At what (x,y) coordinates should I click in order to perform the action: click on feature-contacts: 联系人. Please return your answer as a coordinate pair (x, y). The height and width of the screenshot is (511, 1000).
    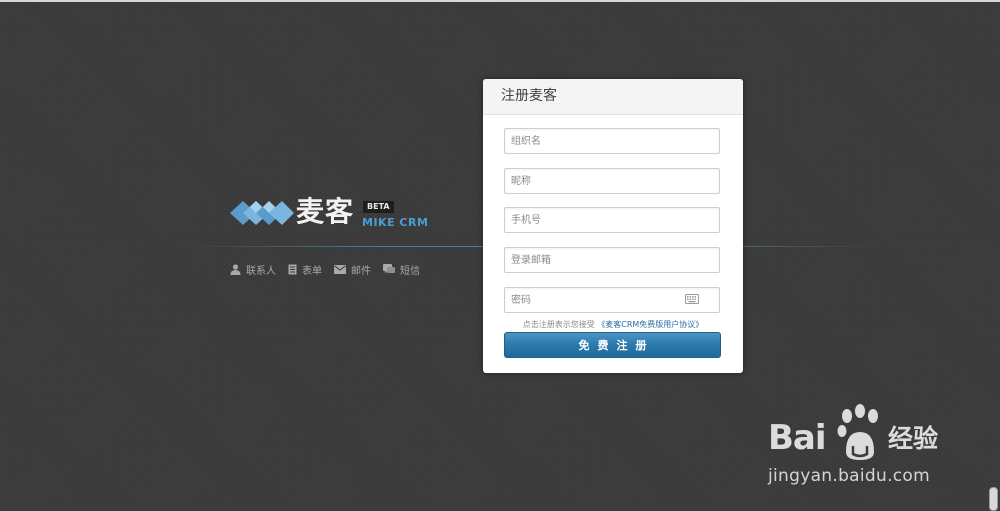
    Looking at the image, I should click on (253, 269).